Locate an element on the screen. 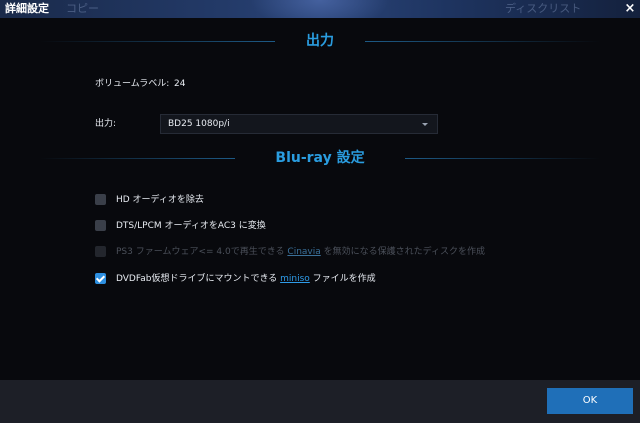  background-tab-disc-list: ディスクリスト is located at coordinates (543, 8).